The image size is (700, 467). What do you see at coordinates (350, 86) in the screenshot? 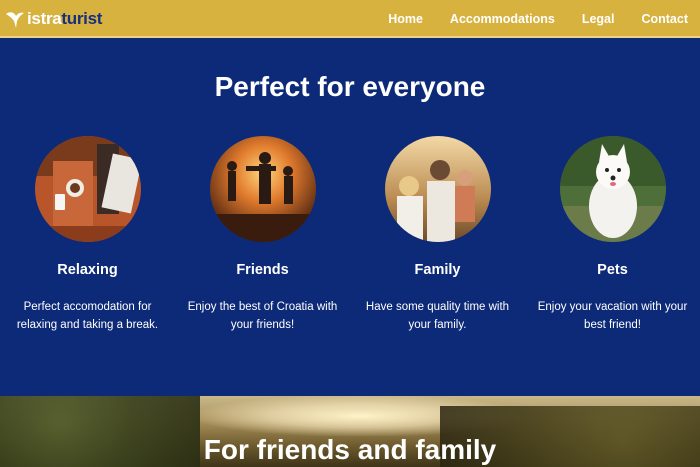
I see `section-title: Perfect for everyone` at bounding box center [350, 86].